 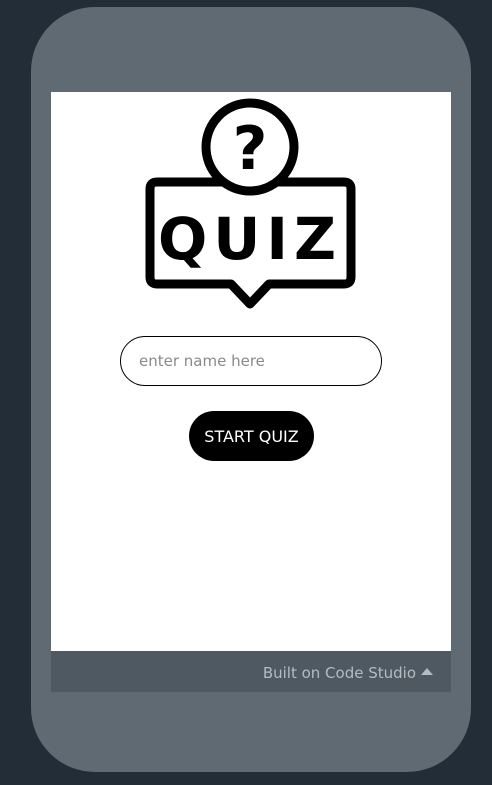 What do you see at coordinates (339, 673) in the screenshot?
I see `built-on-label: Built on Code Studio` at bounding box center [339, 673].